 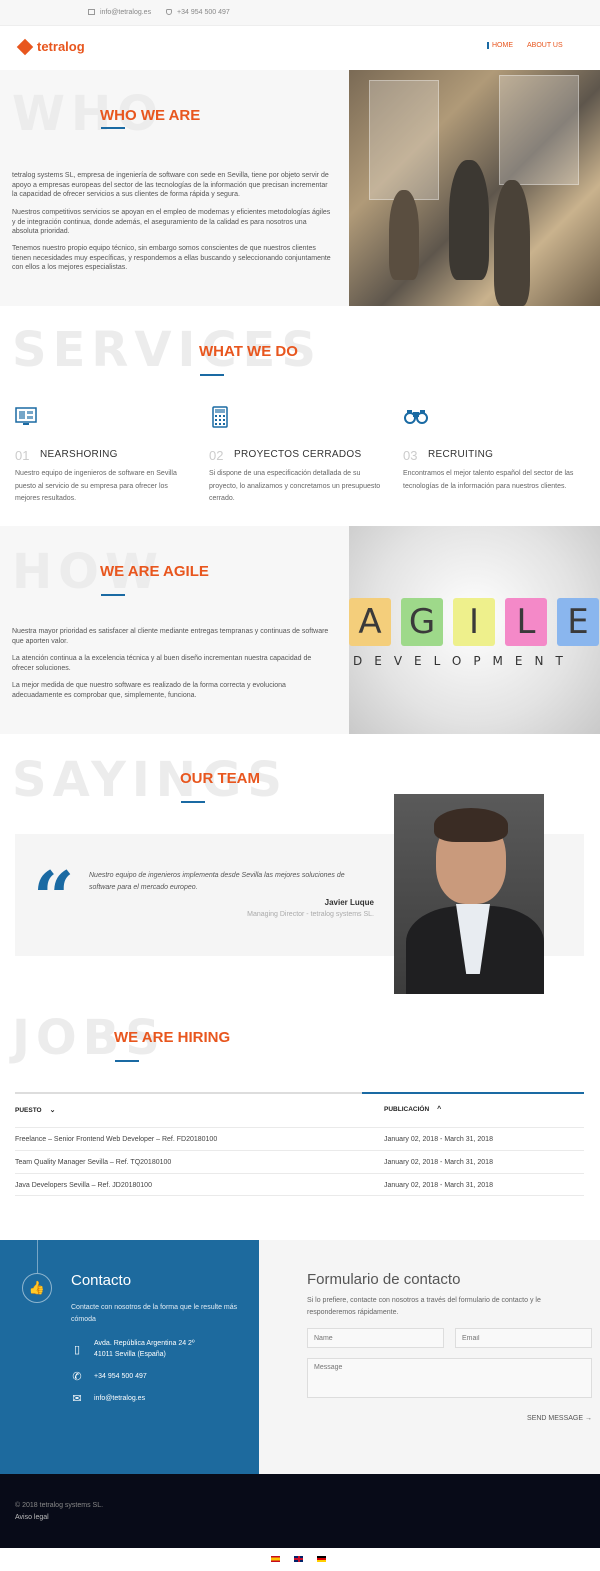 What do you see at coordinates (113, 595) in the screenshot?
I see `agile-title-underline` at bounding box center [113, 595].